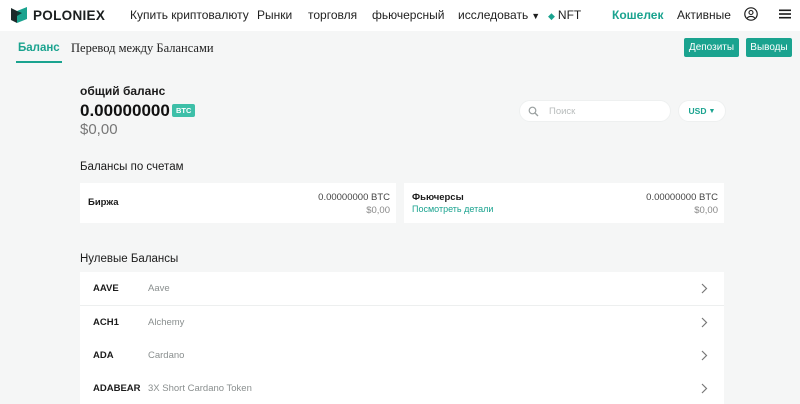 This screenshot has height=404, width=800. Describe the element at coordinates (400, 48) in the screenshot. I see `wallet-tabs-bar: Баланс Перевод между Балансами` at that location.